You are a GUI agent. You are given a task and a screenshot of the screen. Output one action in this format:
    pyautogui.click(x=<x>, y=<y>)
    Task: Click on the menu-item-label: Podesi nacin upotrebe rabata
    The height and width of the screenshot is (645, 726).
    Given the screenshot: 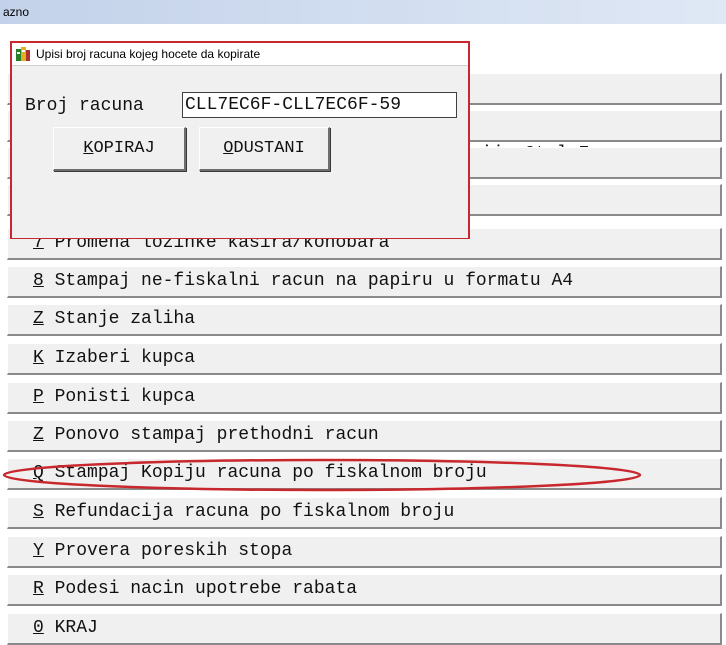 What is the action you would take?
    pyautogui.click(x=200, y=589)
    